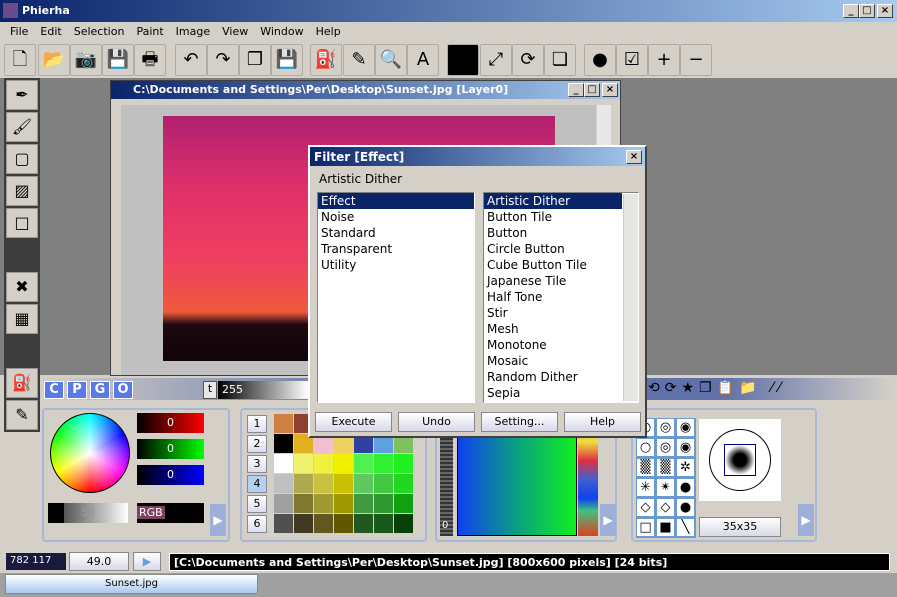 The image size is (897, 597). Describe the element at coordinates (436, 422) in the screenshot. I see `undo-button: Undo` at that location.